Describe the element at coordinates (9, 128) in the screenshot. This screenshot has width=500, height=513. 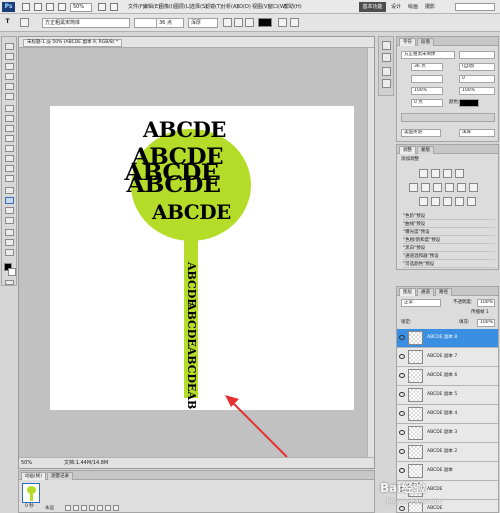
I see `clone-stamp-tool-icon` at that location.